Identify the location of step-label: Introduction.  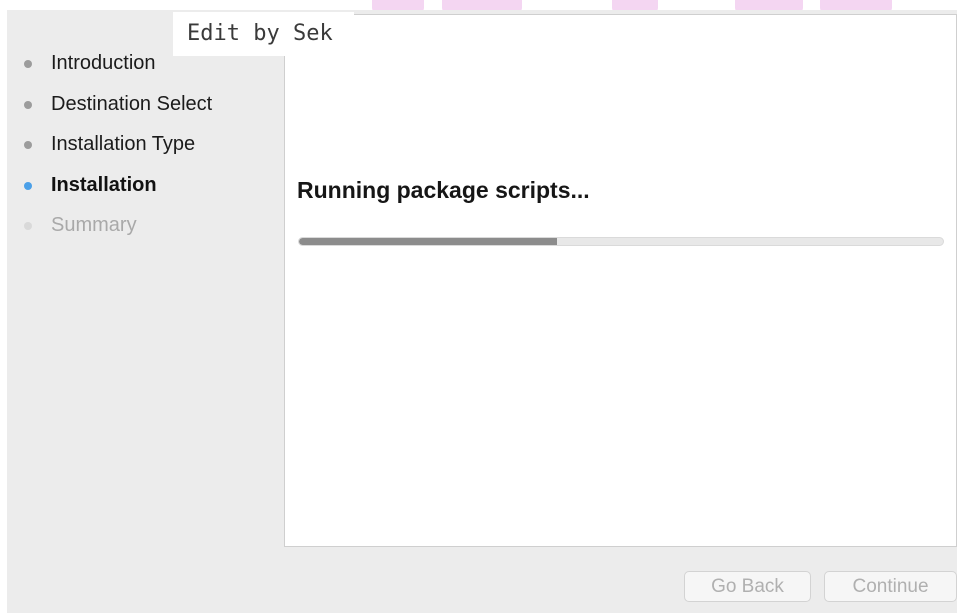
(103, 63).